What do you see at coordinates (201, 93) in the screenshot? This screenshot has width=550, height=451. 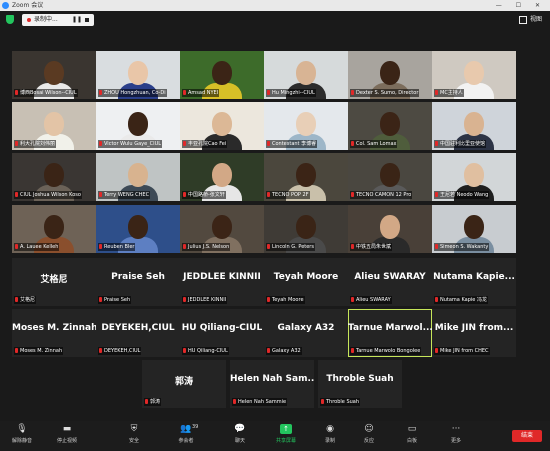 I see `participant-name-label: Amsad NYEI` at bounding box center [201, 93].